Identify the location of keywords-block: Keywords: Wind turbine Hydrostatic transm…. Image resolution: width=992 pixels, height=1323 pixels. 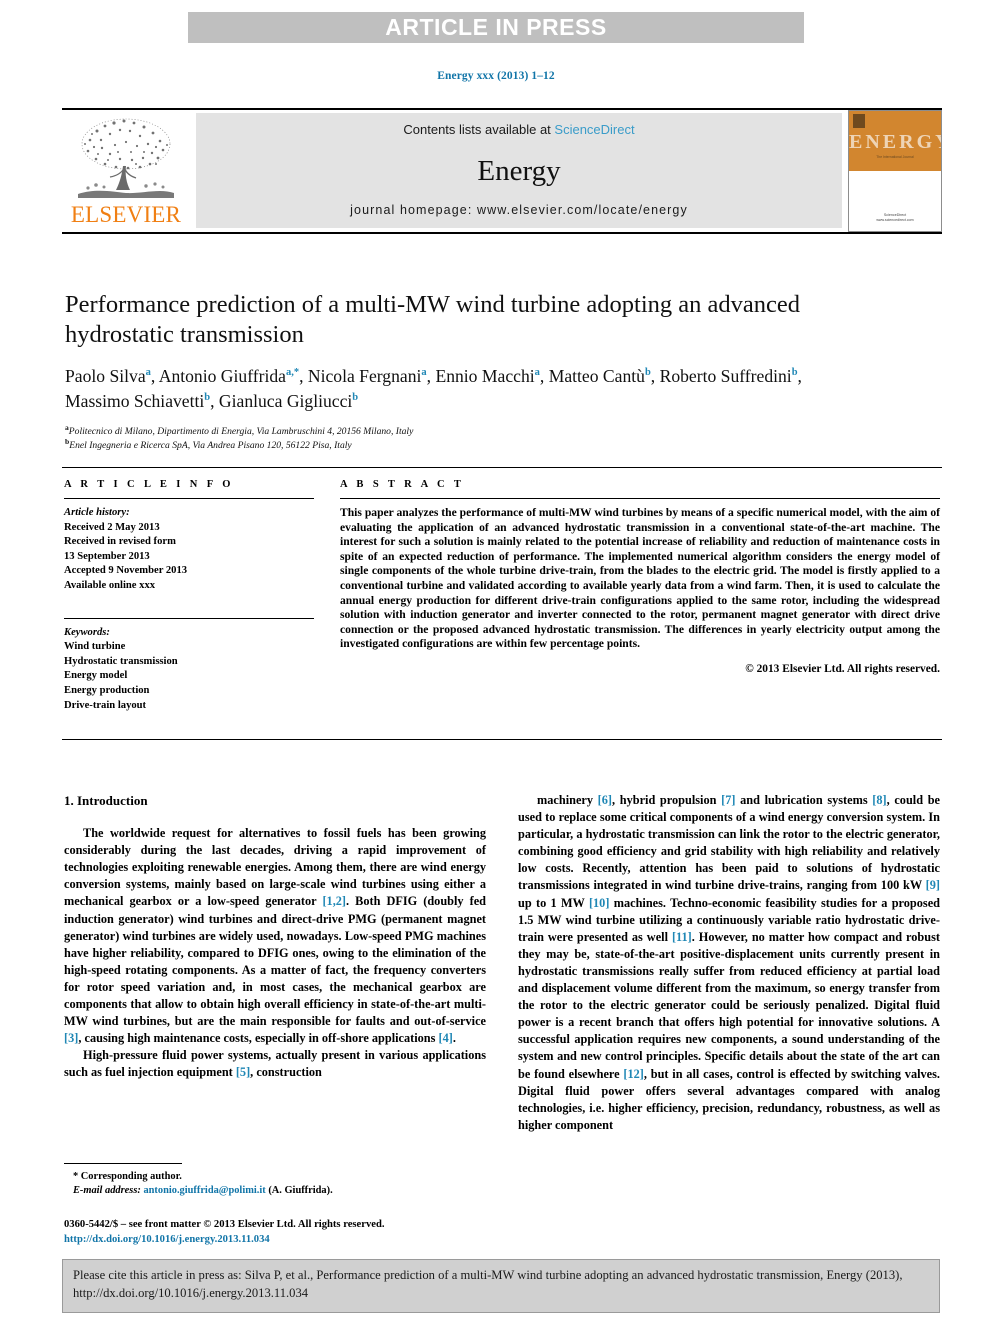
(189, 665).